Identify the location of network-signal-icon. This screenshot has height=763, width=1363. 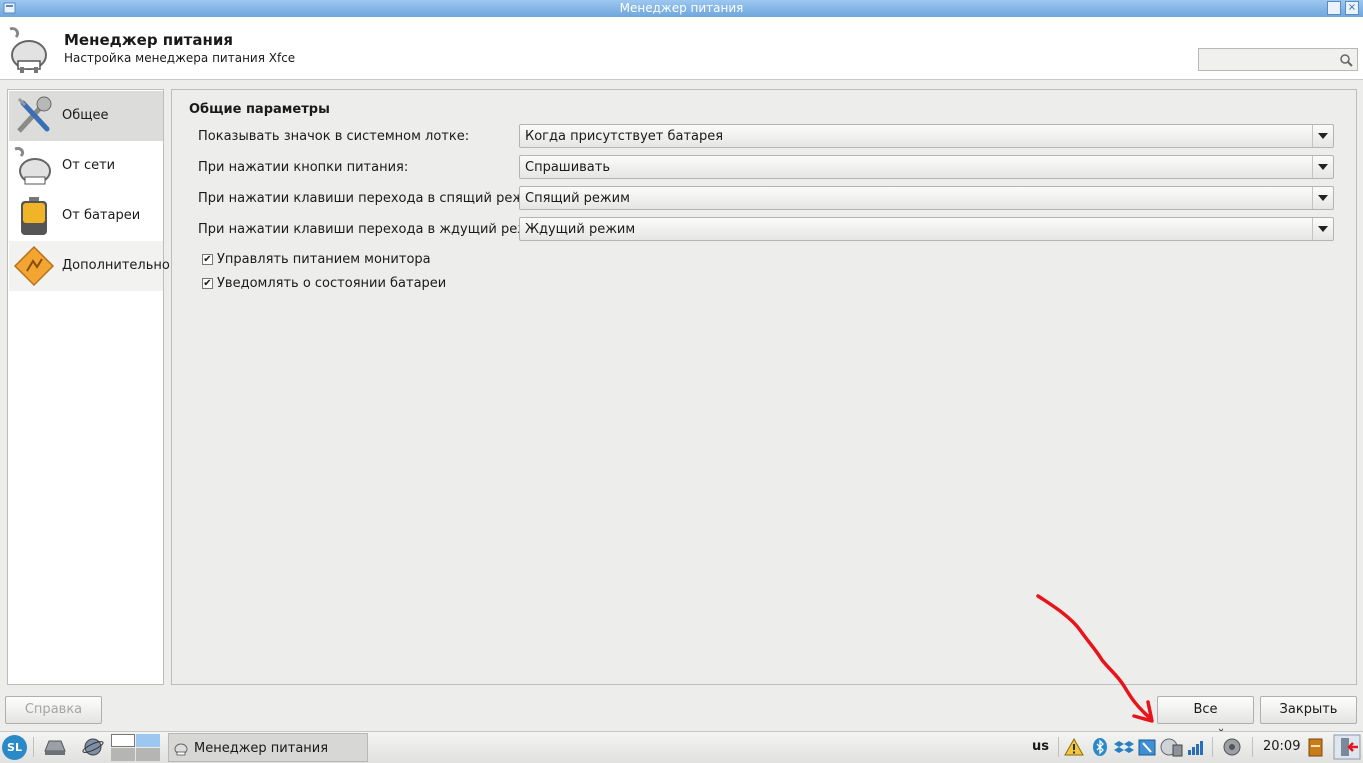
(1196, 747).